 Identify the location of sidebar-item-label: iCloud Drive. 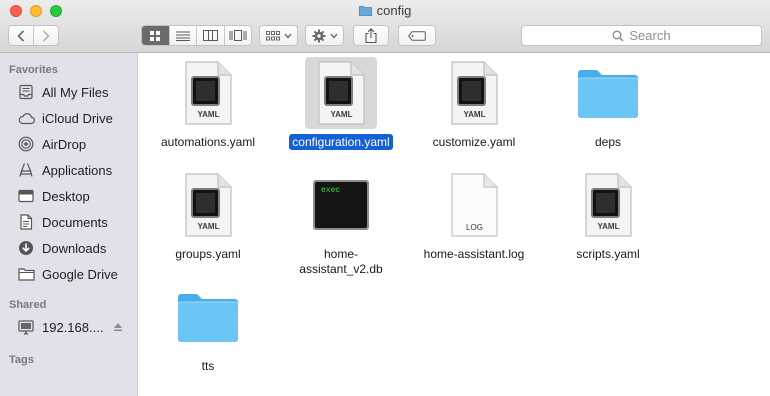
(77, 118).